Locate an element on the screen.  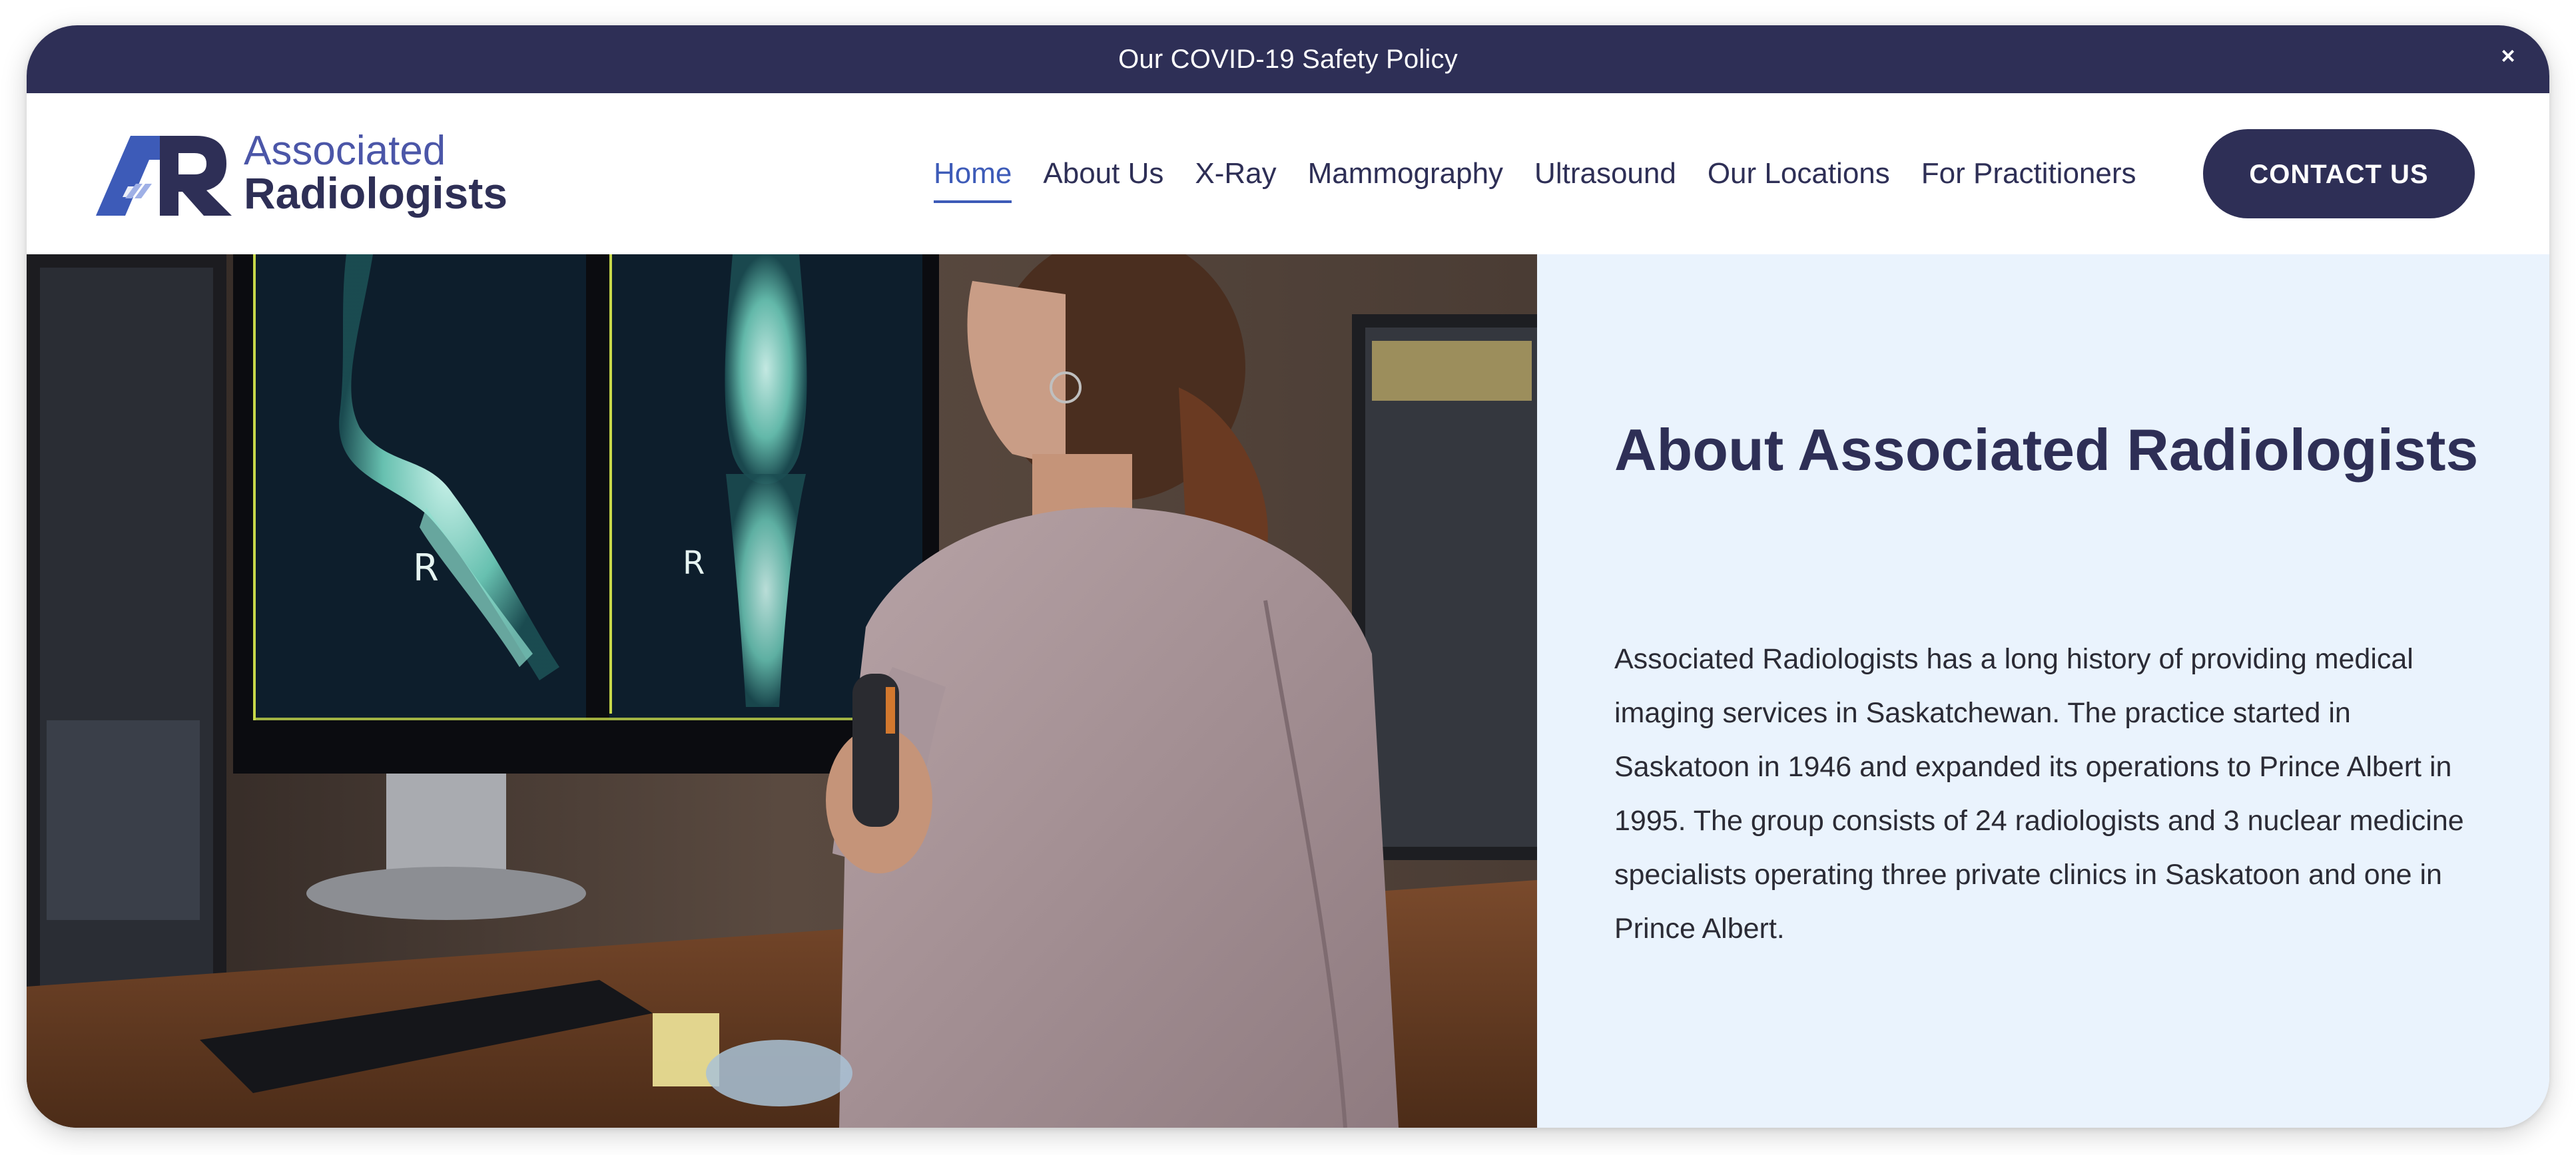
contact-us-button: CONTACT US is located at coordinates (2339, 173).